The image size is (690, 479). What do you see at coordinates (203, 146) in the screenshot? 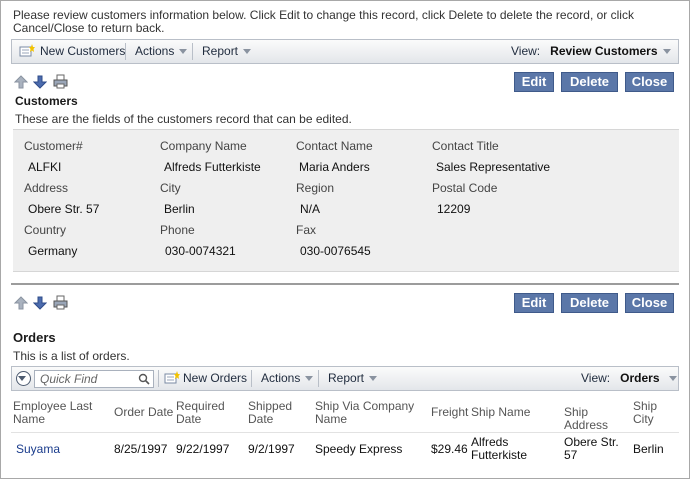
I see `field-label-company-name: Company Name` at bounding box center [203, 146].